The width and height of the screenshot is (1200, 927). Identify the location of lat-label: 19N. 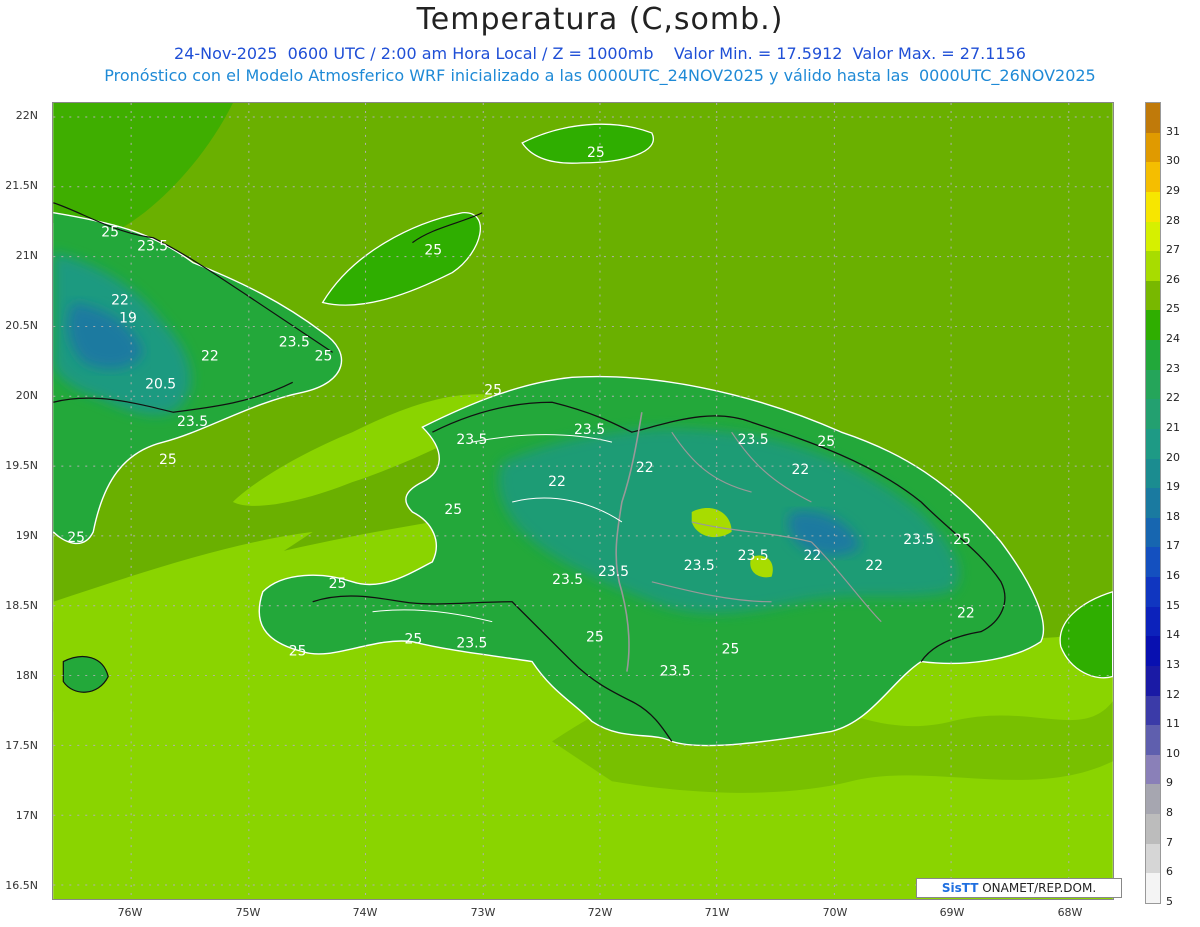
(26, 535).